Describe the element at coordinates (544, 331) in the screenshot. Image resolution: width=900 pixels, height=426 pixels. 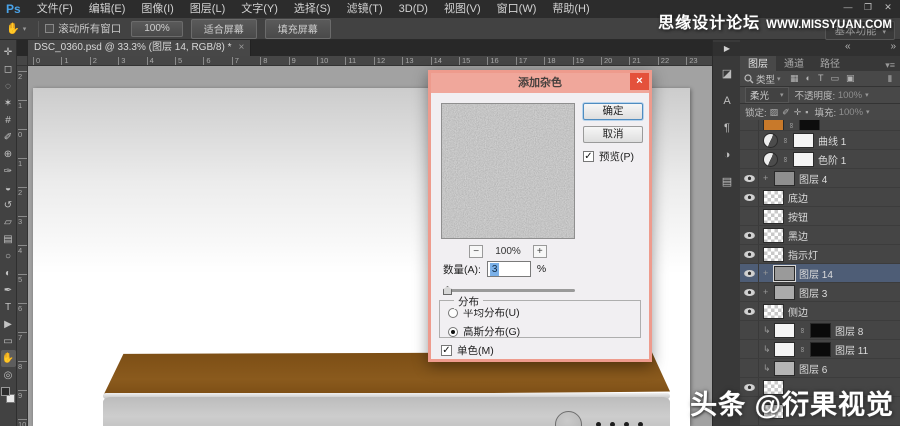
I see `distribution-option: 高斯分布(G)` at that location.